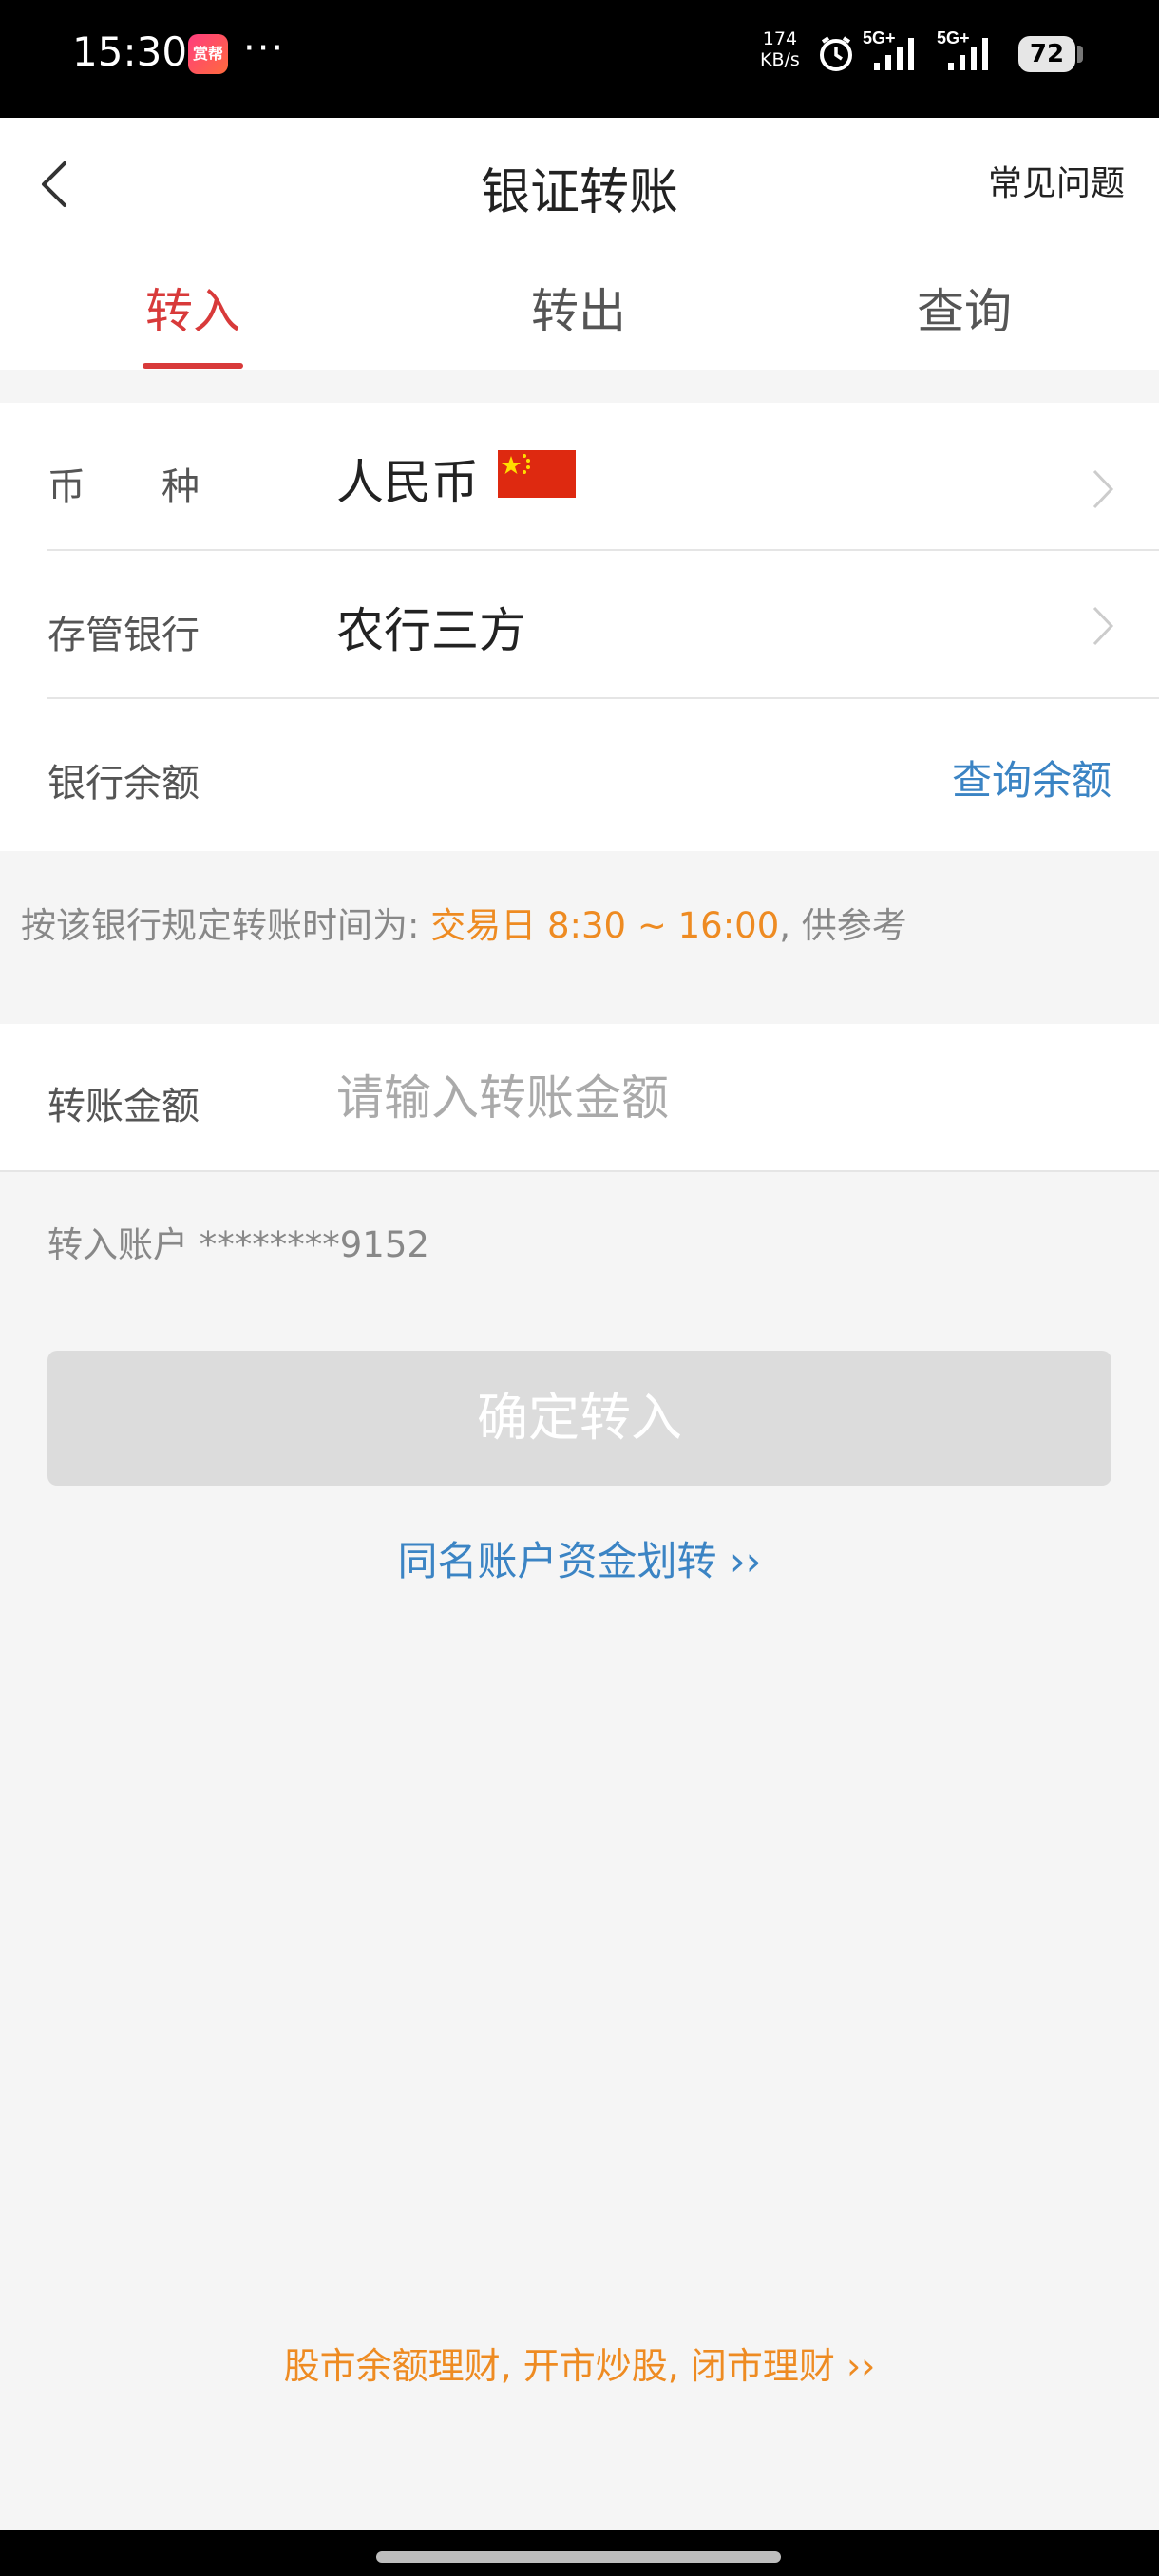 The image size is (1159, 2576). Describe the element at coordinates (130, 51) in the screenshot. I see `status-time: 15:30` at that location.